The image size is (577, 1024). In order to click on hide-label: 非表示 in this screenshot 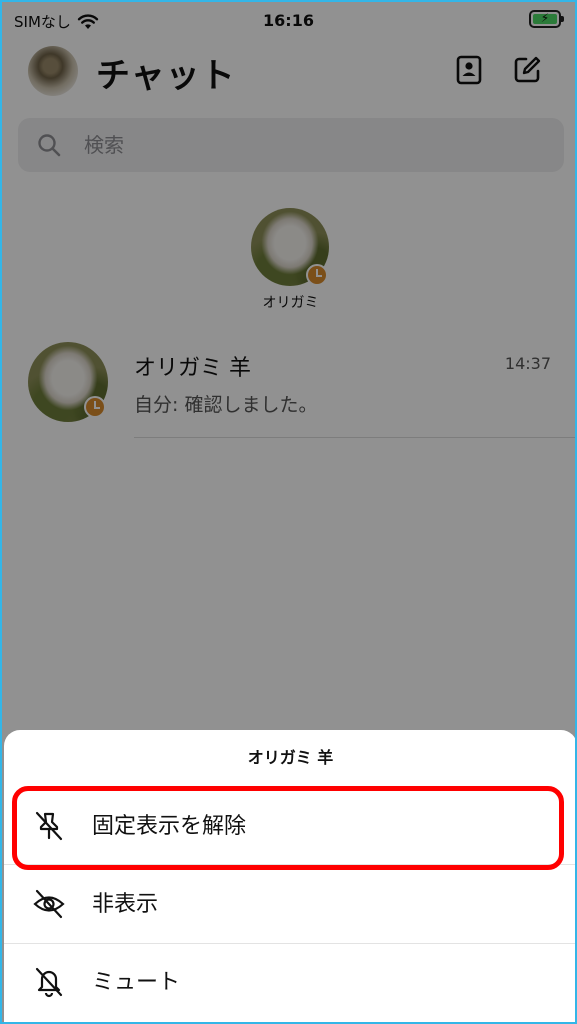, I will do `click(125, 904)`.